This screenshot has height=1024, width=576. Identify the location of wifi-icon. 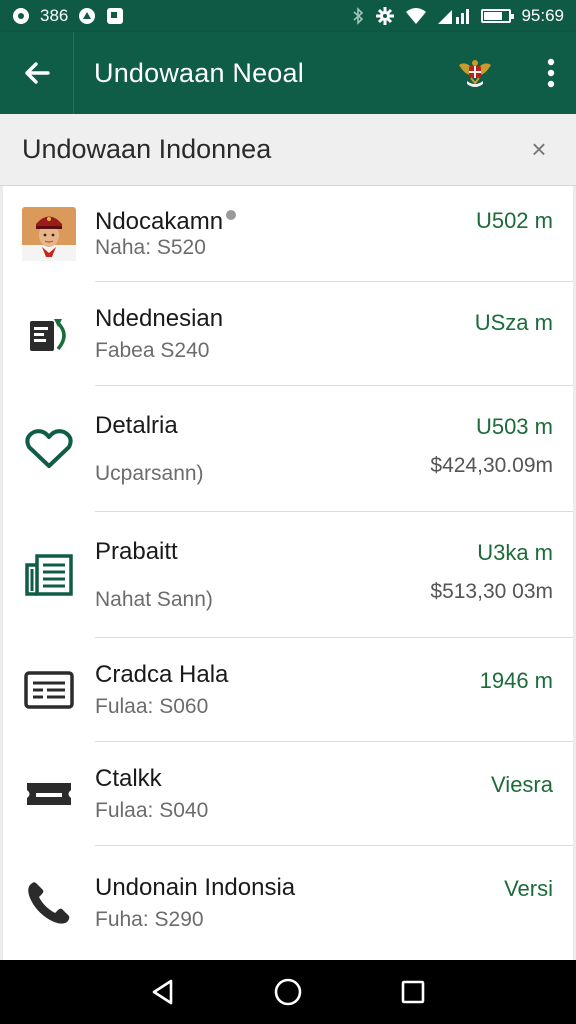
(416, 16).